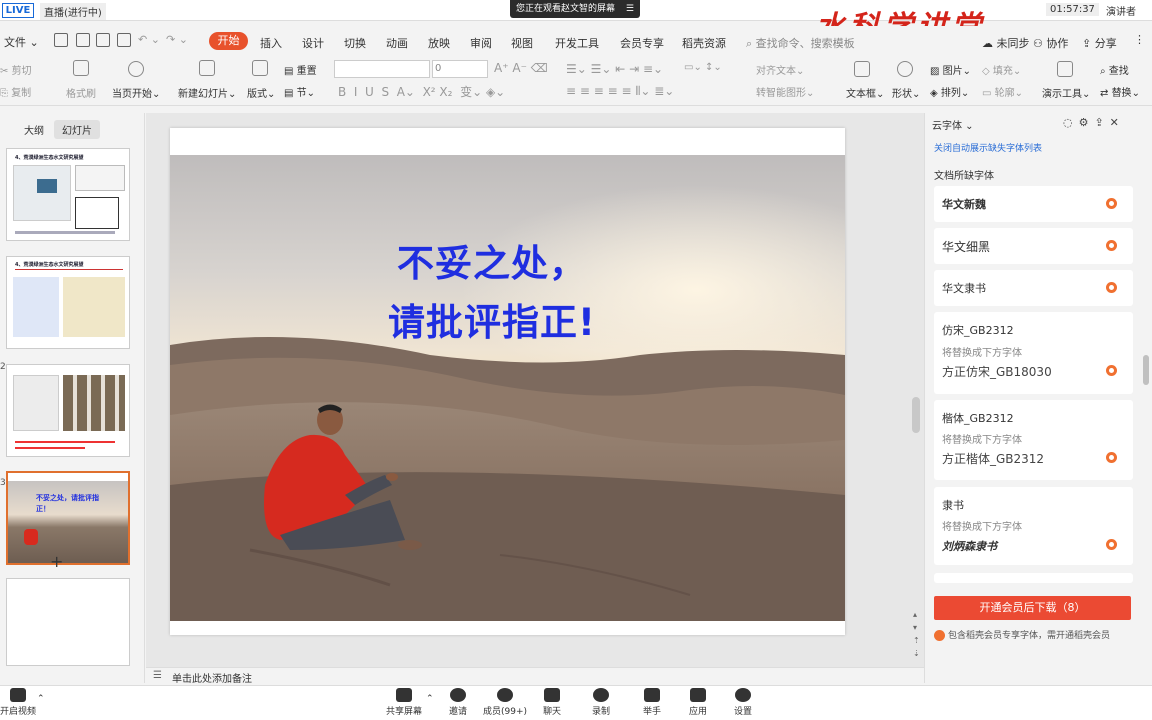 This screenshot has height=720, width=1152. I want to click on textbox-icon, so click(862, 69).